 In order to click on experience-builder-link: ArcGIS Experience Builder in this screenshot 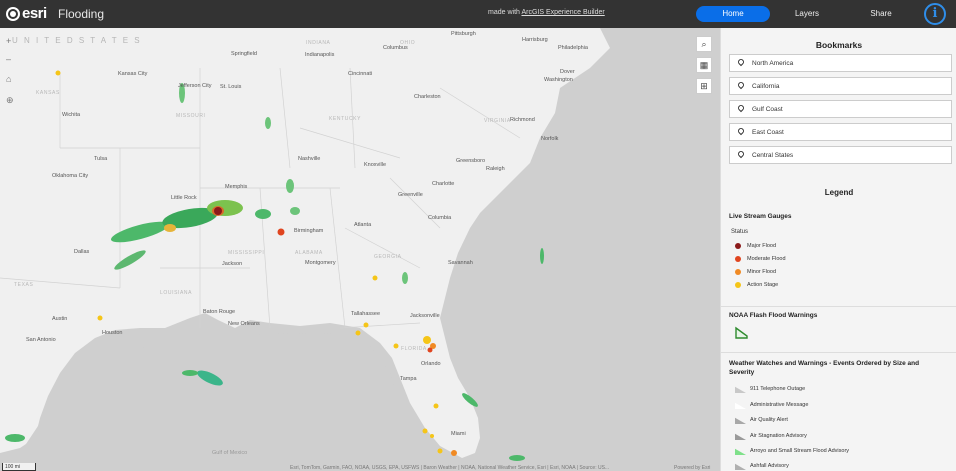, I will do `click(562, 12)`.